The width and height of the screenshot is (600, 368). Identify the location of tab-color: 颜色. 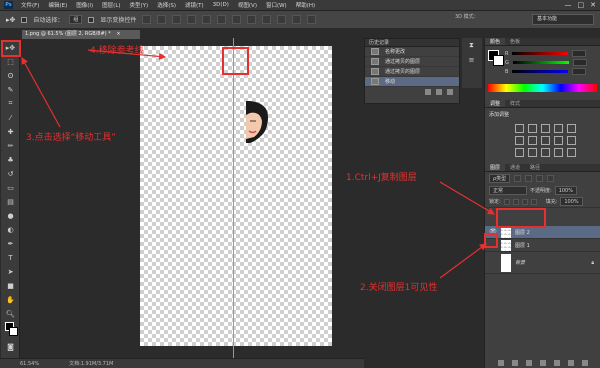
(495, 41).